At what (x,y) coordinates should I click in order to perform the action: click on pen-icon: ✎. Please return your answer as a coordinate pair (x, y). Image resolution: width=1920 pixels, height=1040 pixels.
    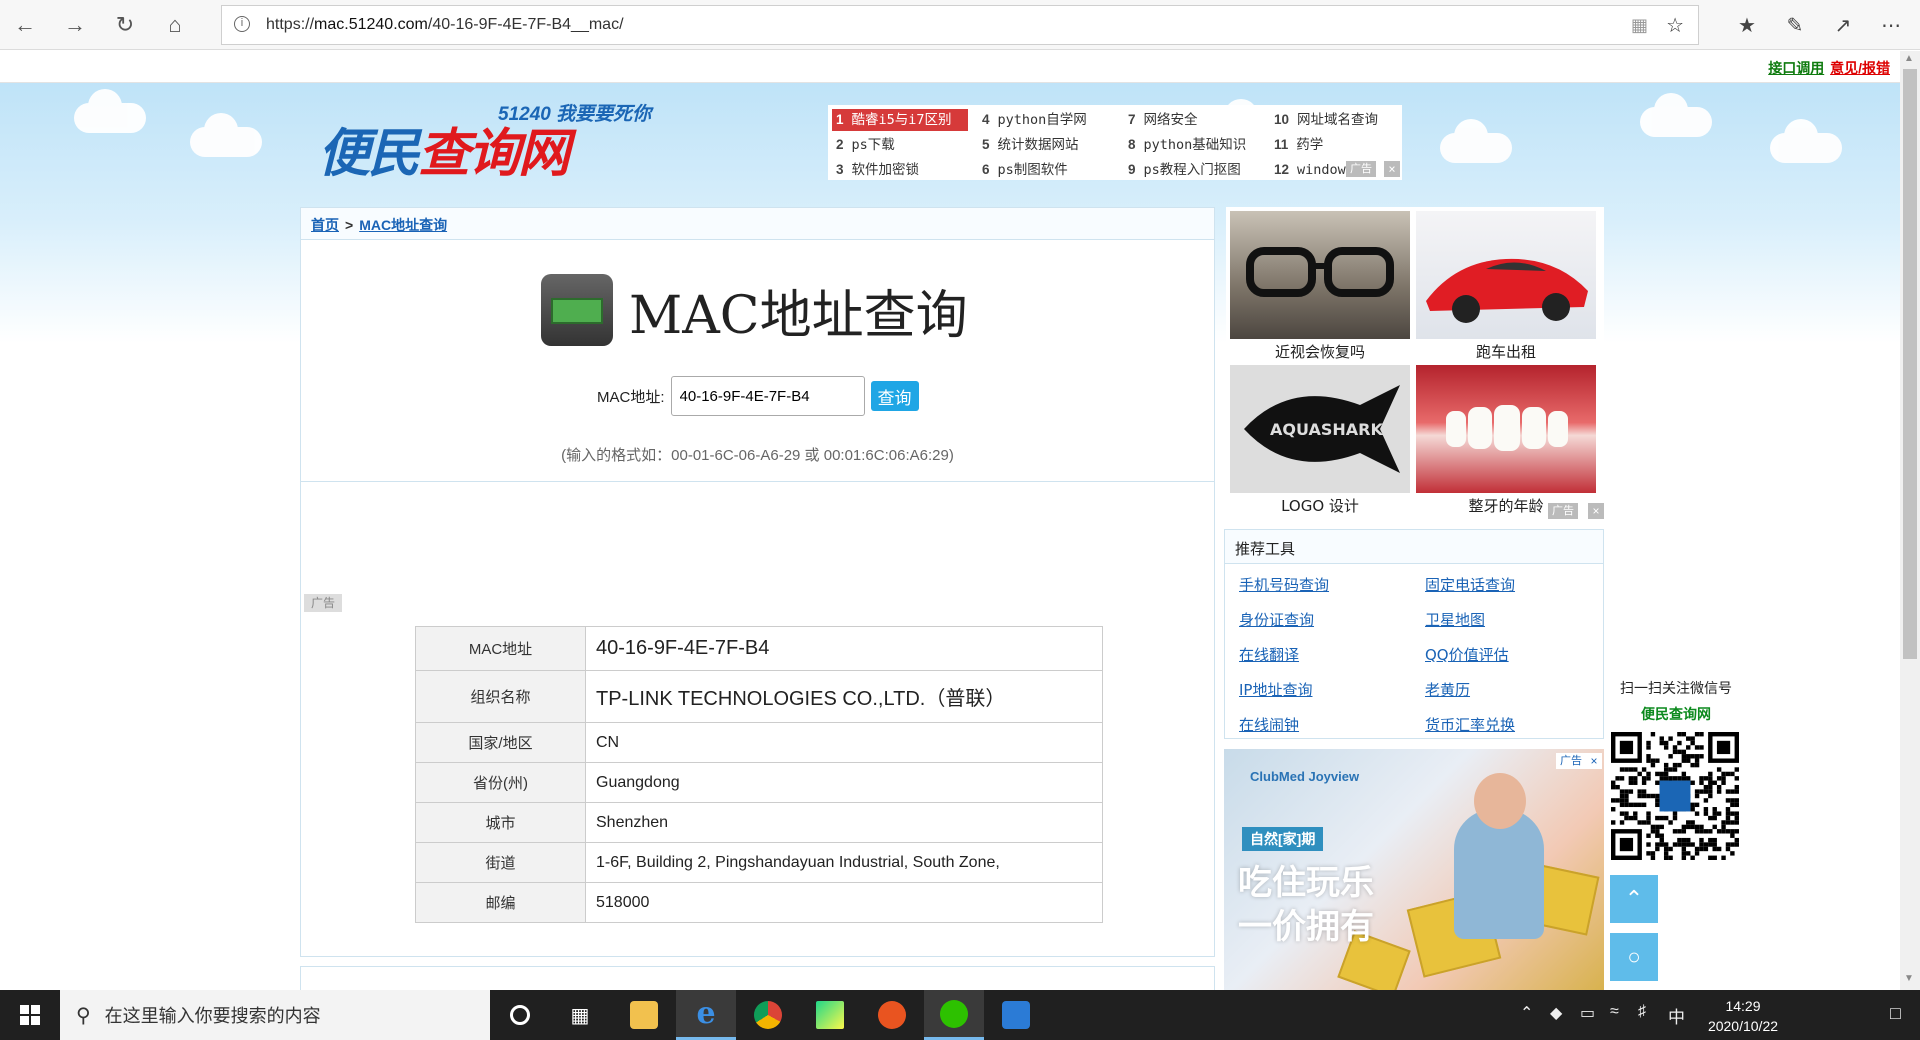
    Looking at the image, I should click on (1795, 25).